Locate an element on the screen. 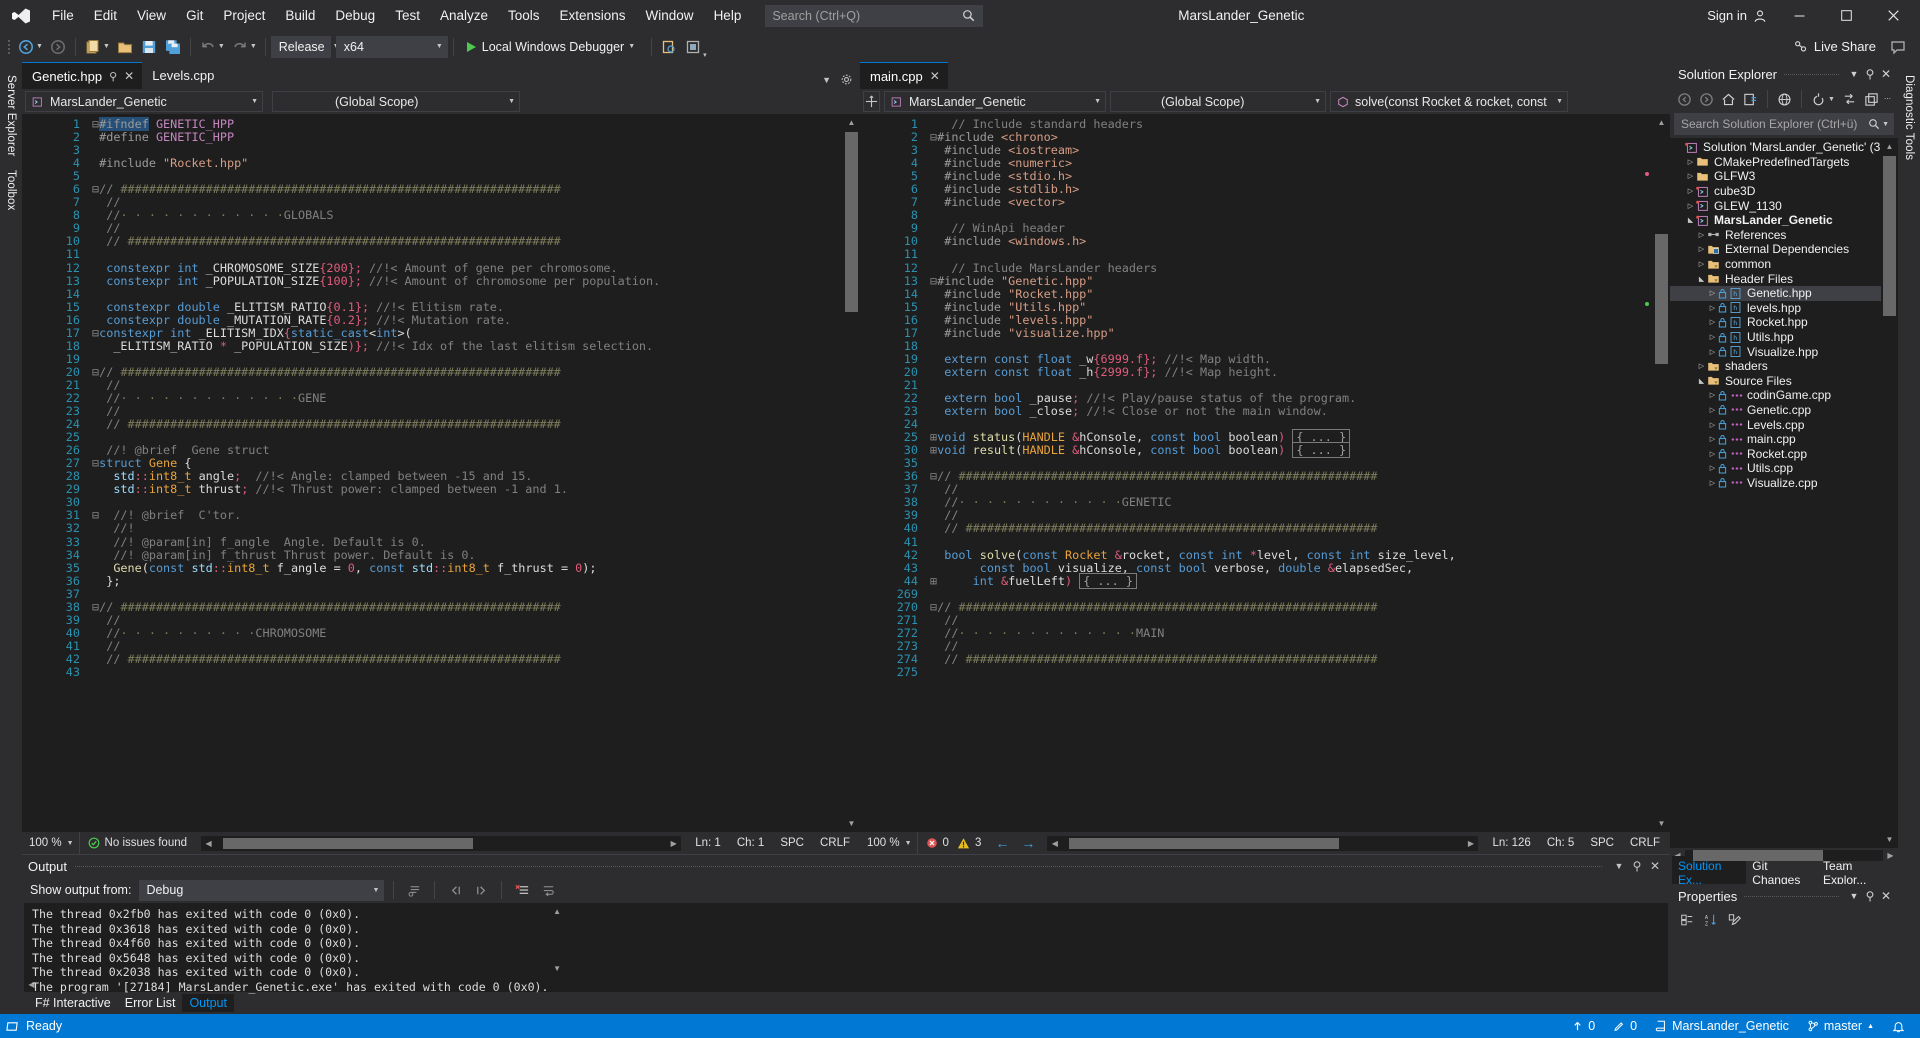 The height and width of the screenshot is (1038, 1920). find-message-icon is located at coordinates (414, 890).